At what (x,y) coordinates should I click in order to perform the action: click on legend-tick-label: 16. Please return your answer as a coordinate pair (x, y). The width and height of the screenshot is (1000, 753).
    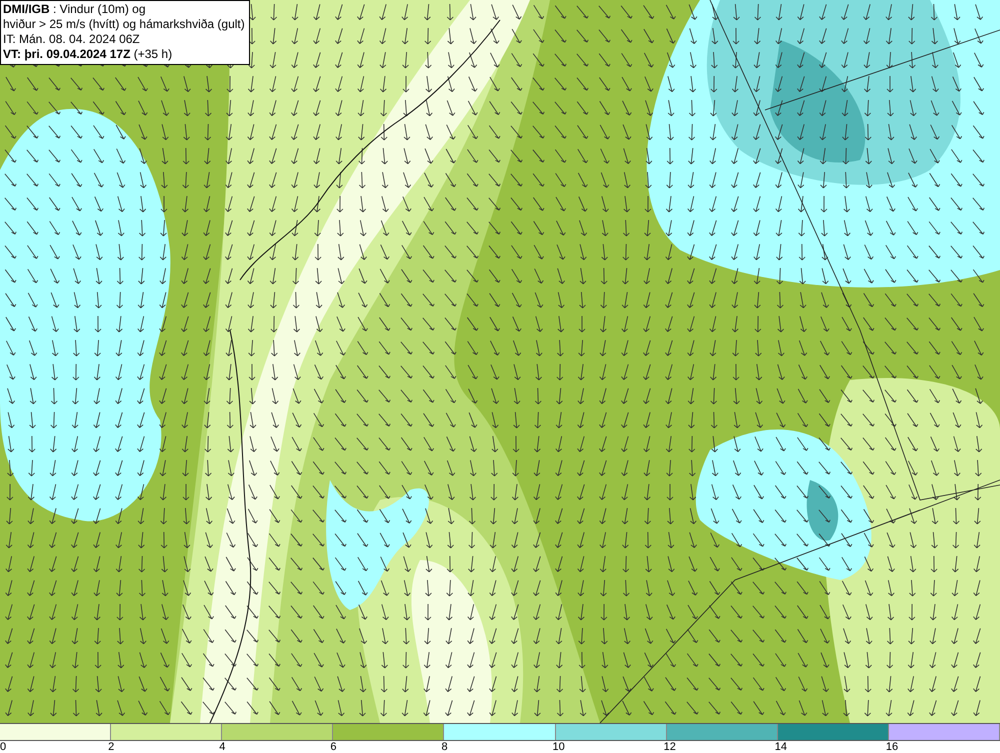
    Looking at the image, I should click on (892, 747).